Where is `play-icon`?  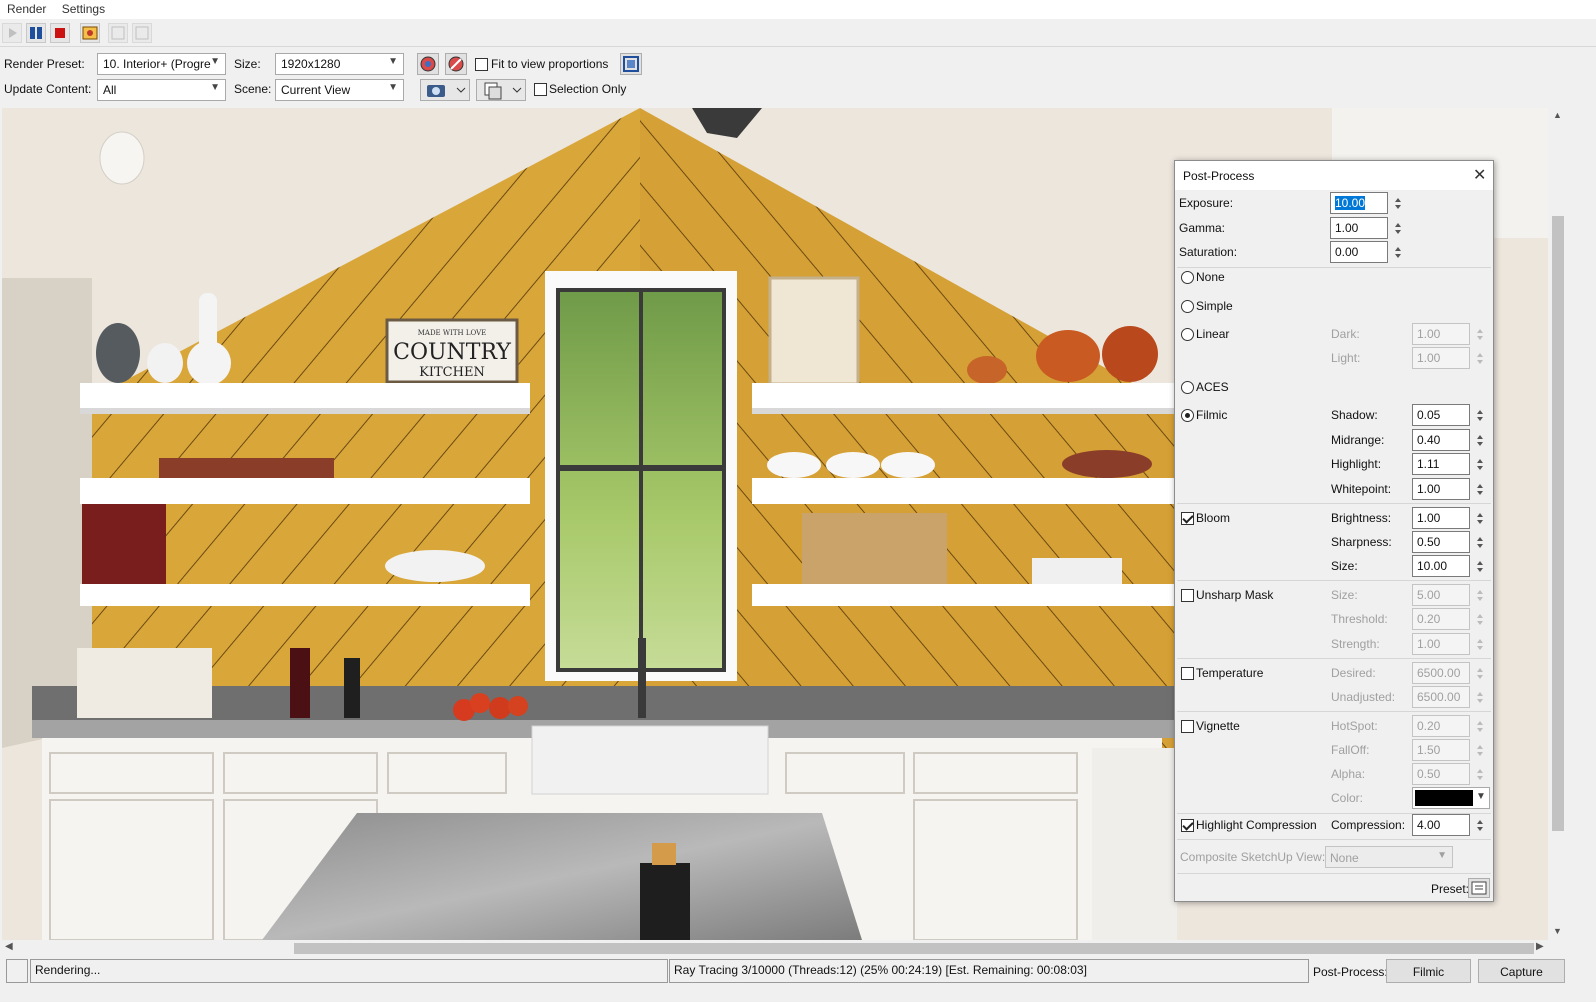 play-icon is located at coordinates (13, 33).